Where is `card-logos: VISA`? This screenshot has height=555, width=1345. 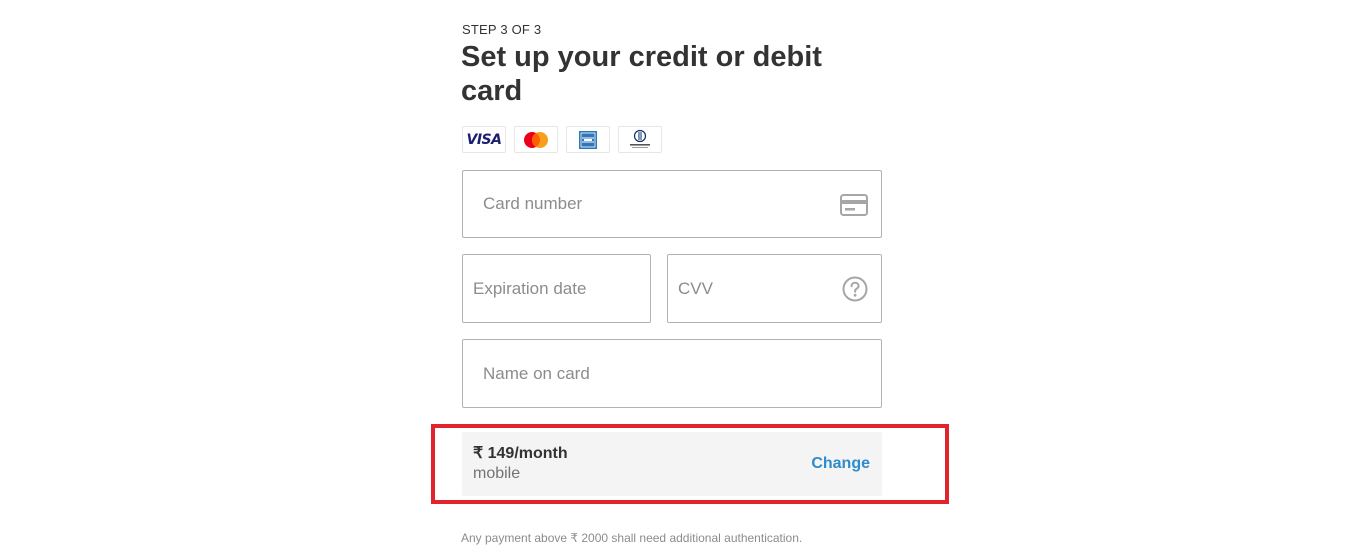 card-logos: VISA is located at coordinates (562, 139).